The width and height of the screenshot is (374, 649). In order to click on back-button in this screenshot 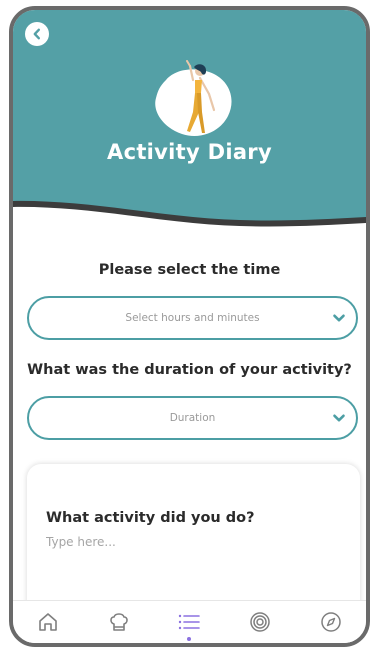, I will do `click(37, 34)`.